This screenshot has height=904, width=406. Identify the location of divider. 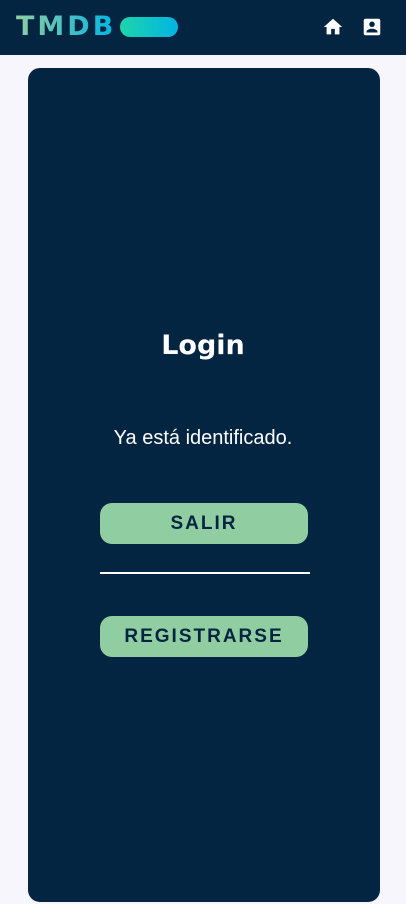
(205, 573).